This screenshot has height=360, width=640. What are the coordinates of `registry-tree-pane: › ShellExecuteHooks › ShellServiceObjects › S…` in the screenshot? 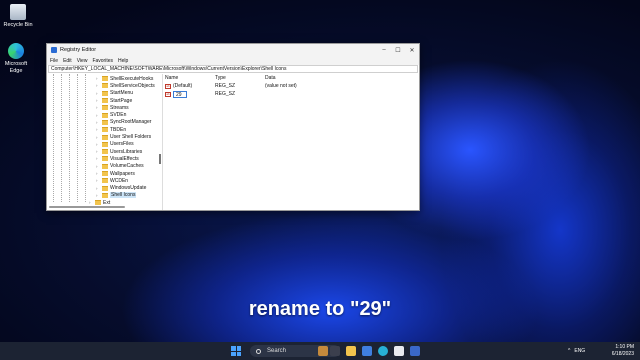 It's located at (105, 142).